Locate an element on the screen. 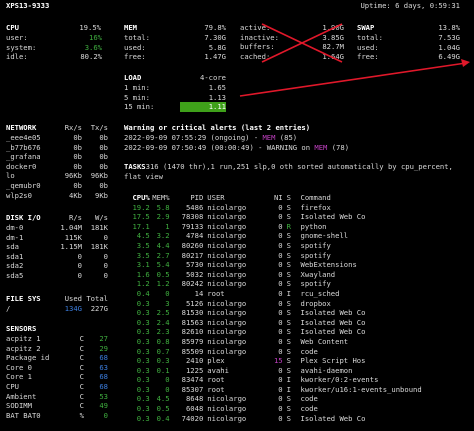  process-header-command: Command is located at coordinates (383, 198).